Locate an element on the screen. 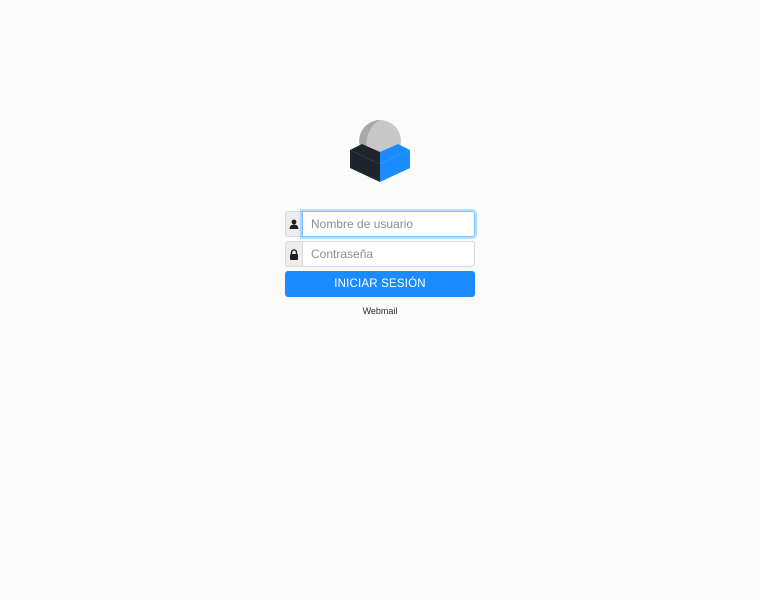 This screenshot has width=760, height=600. login-button: INICIAR SESIÓN is located at coordinates (380, 284).